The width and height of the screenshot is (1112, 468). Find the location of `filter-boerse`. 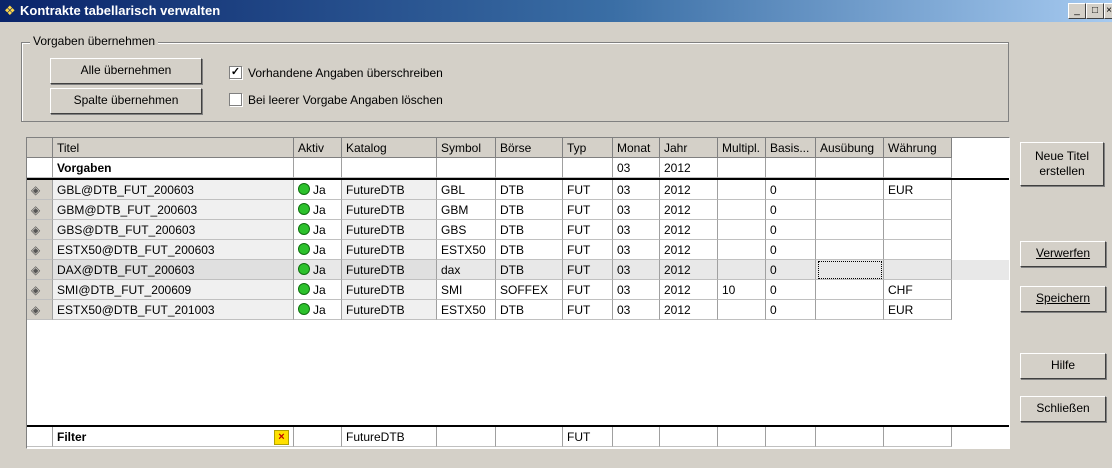

filter-boerse is located at coordinates (529, 437).